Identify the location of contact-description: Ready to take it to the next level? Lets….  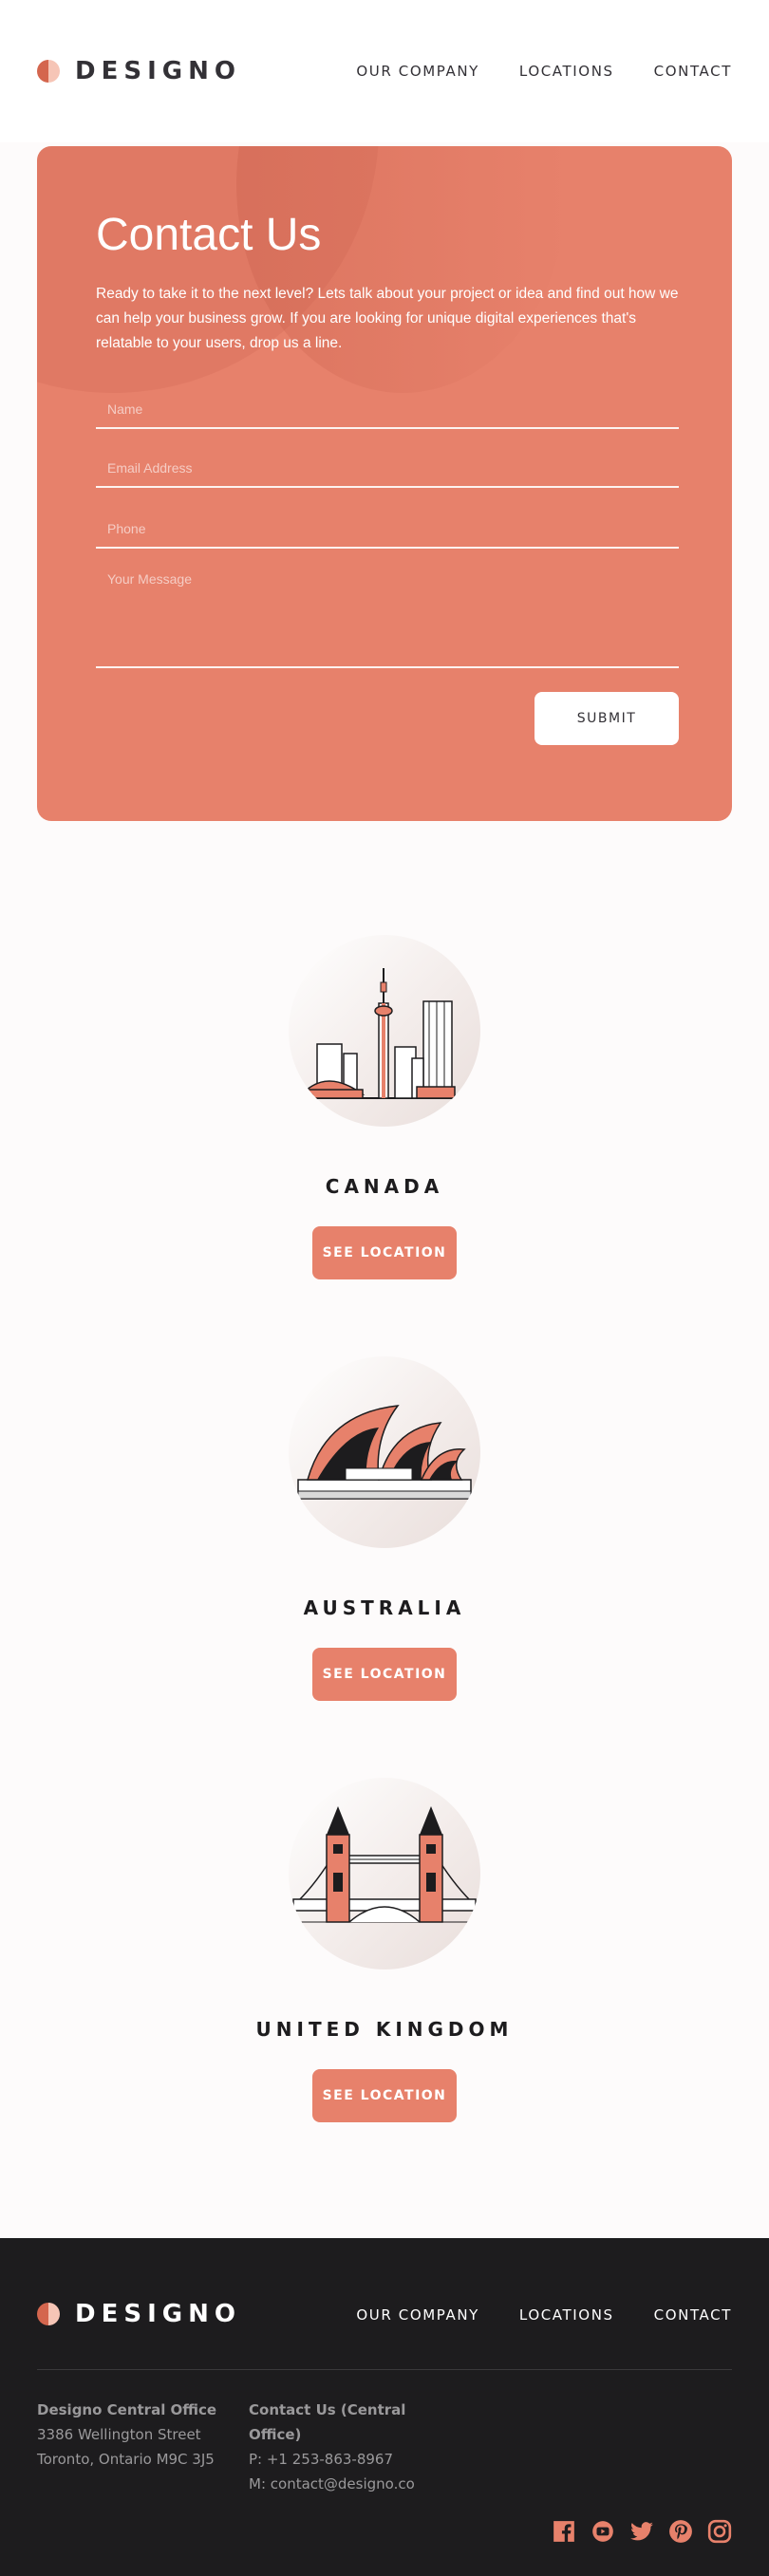
(387, 318).